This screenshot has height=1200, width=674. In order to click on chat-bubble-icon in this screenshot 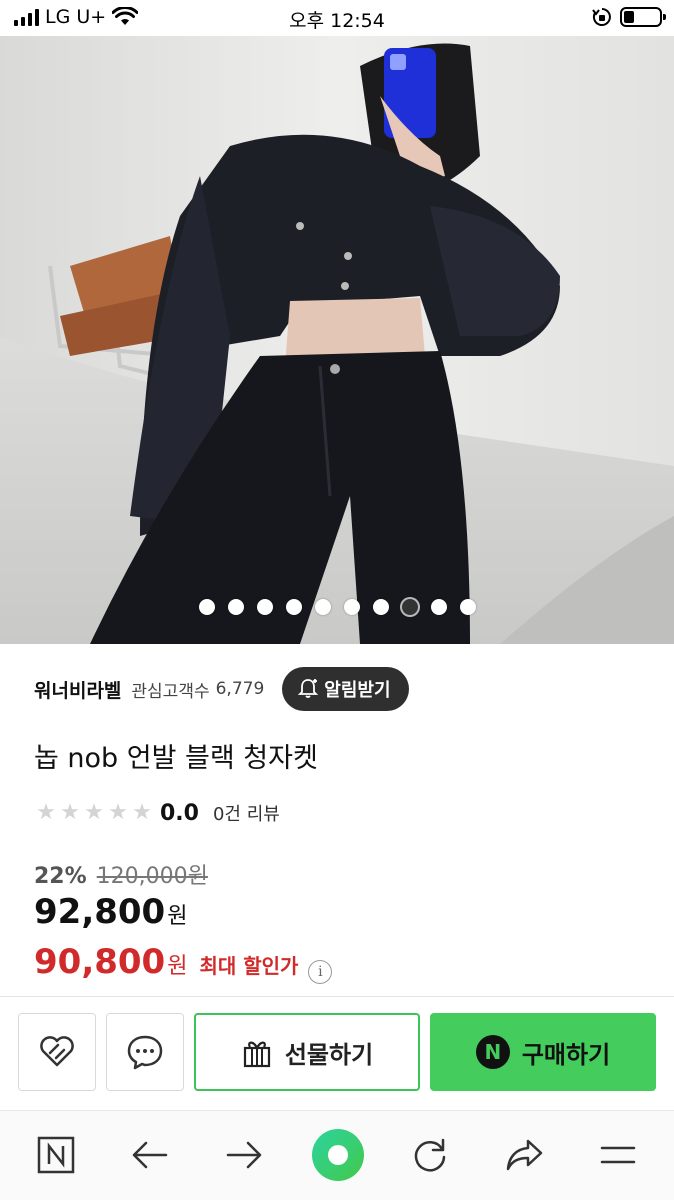, I will do `click(145, 1052)`.